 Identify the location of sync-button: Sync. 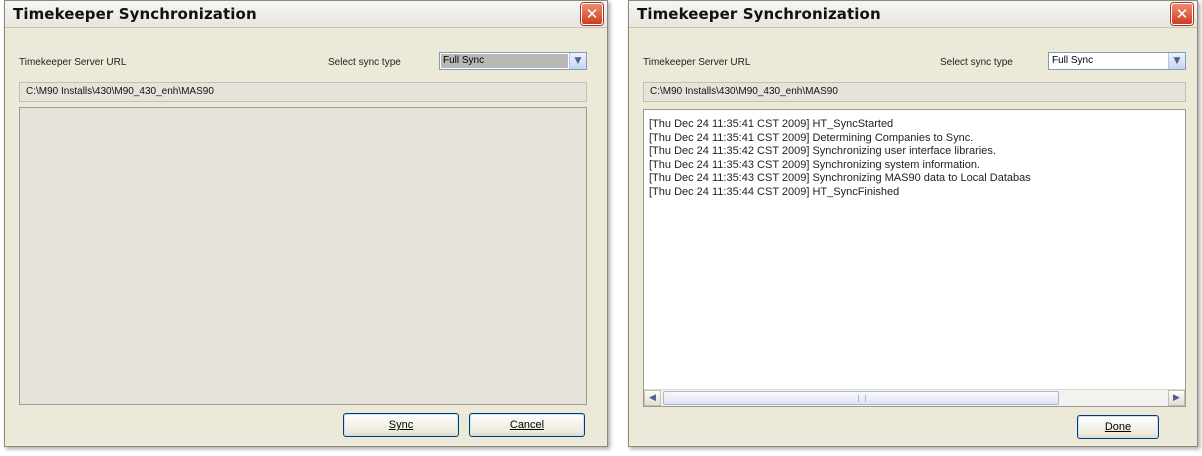
(401, 425).